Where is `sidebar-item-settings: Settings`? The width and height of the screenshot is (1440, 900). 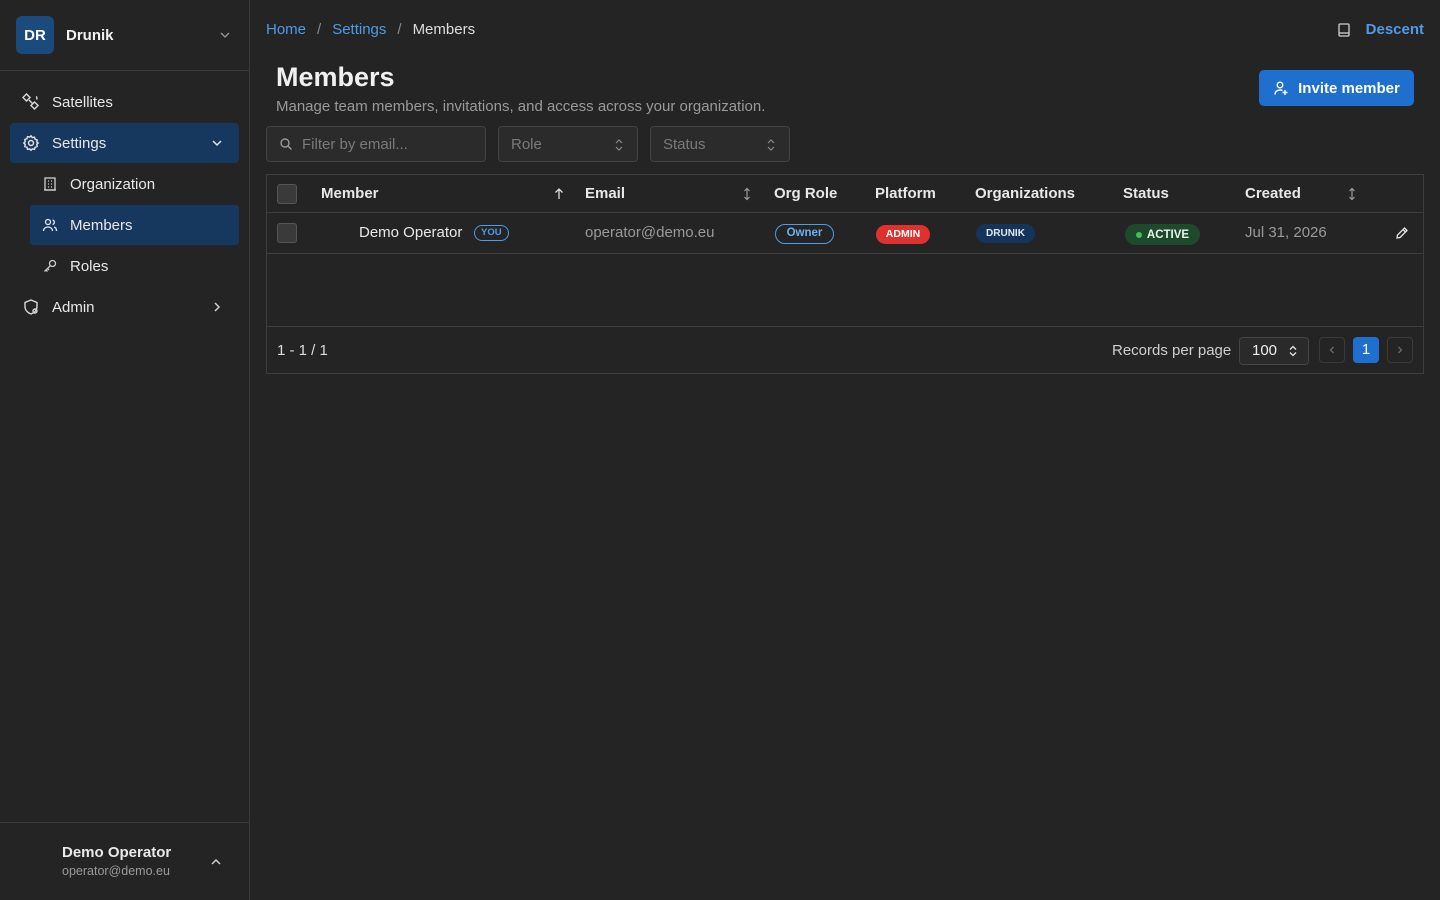
sidebar-item-settings: Settings is located at coordinates (124, 143).